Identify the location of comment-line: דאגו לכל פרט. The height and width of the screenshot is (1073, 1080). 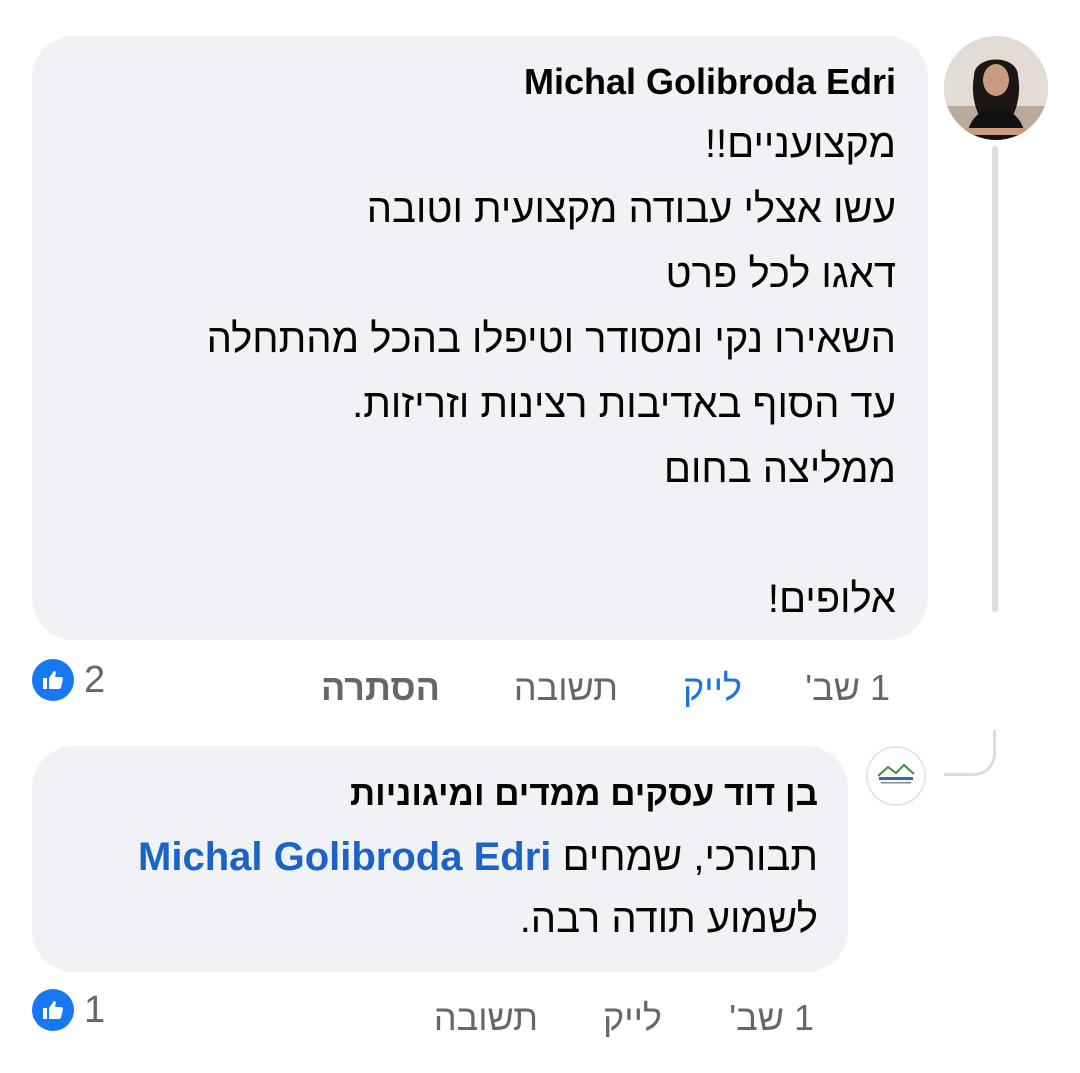
(780, 274).